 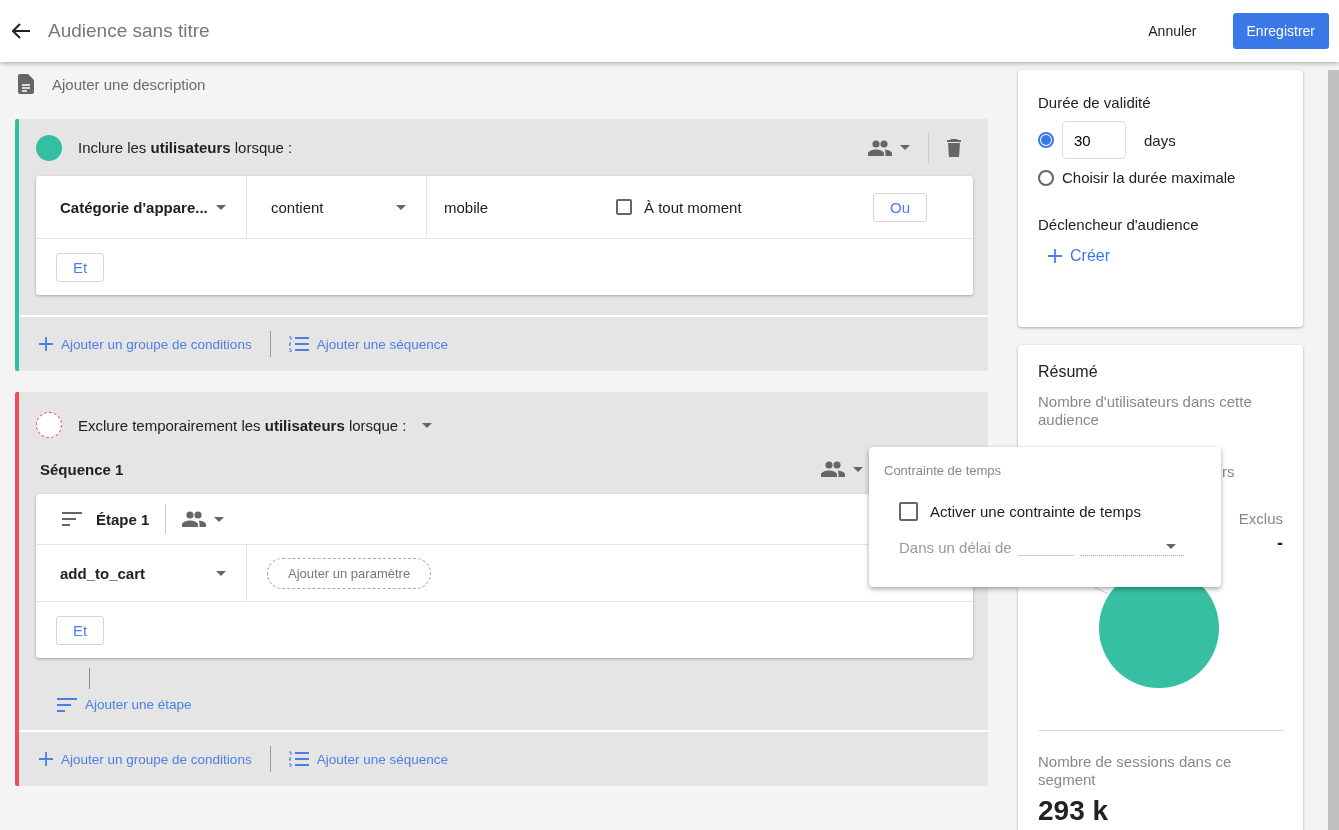 What do you see at coordinates (1280, 543) in the screenshot?
I see `excluded-value: -` at bounding box center [1280, 543].